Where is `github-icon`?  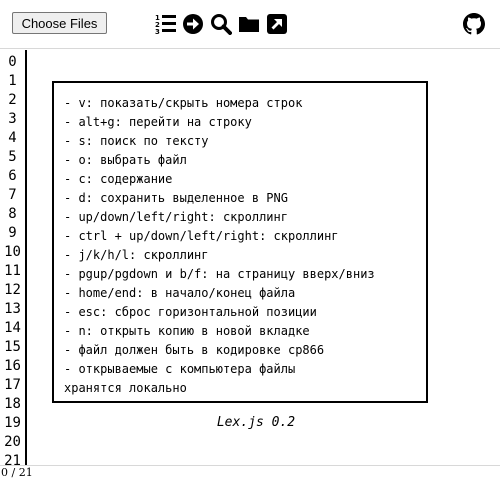
github-icon is located at coordinates (474, 24).